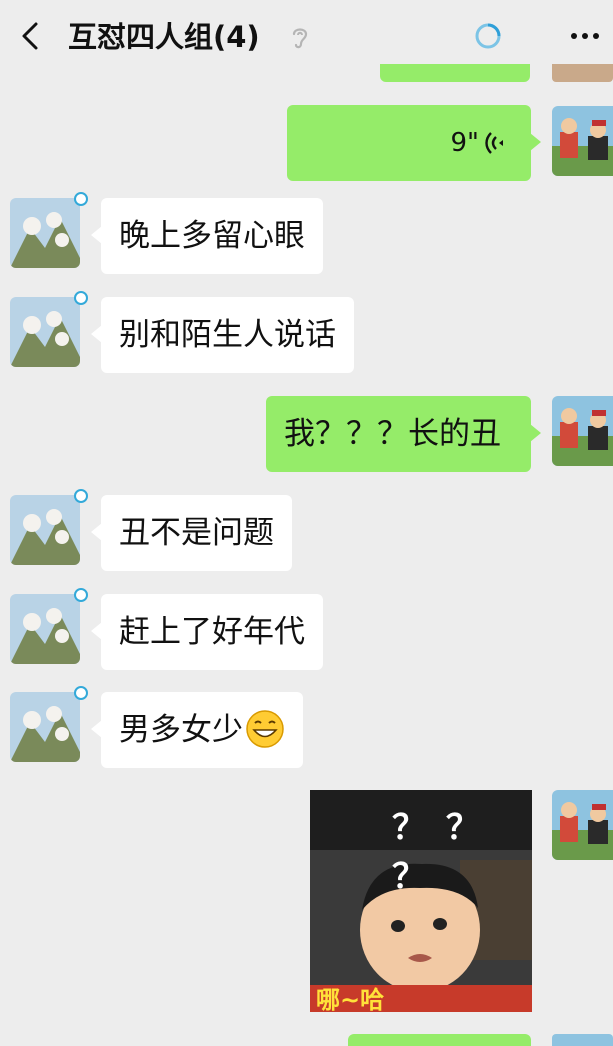 The image size is (613, 1046). Describe the element at coordinates (212, 236) in the screenshot. I see `message-text: 晚上多留心眼` at that location.